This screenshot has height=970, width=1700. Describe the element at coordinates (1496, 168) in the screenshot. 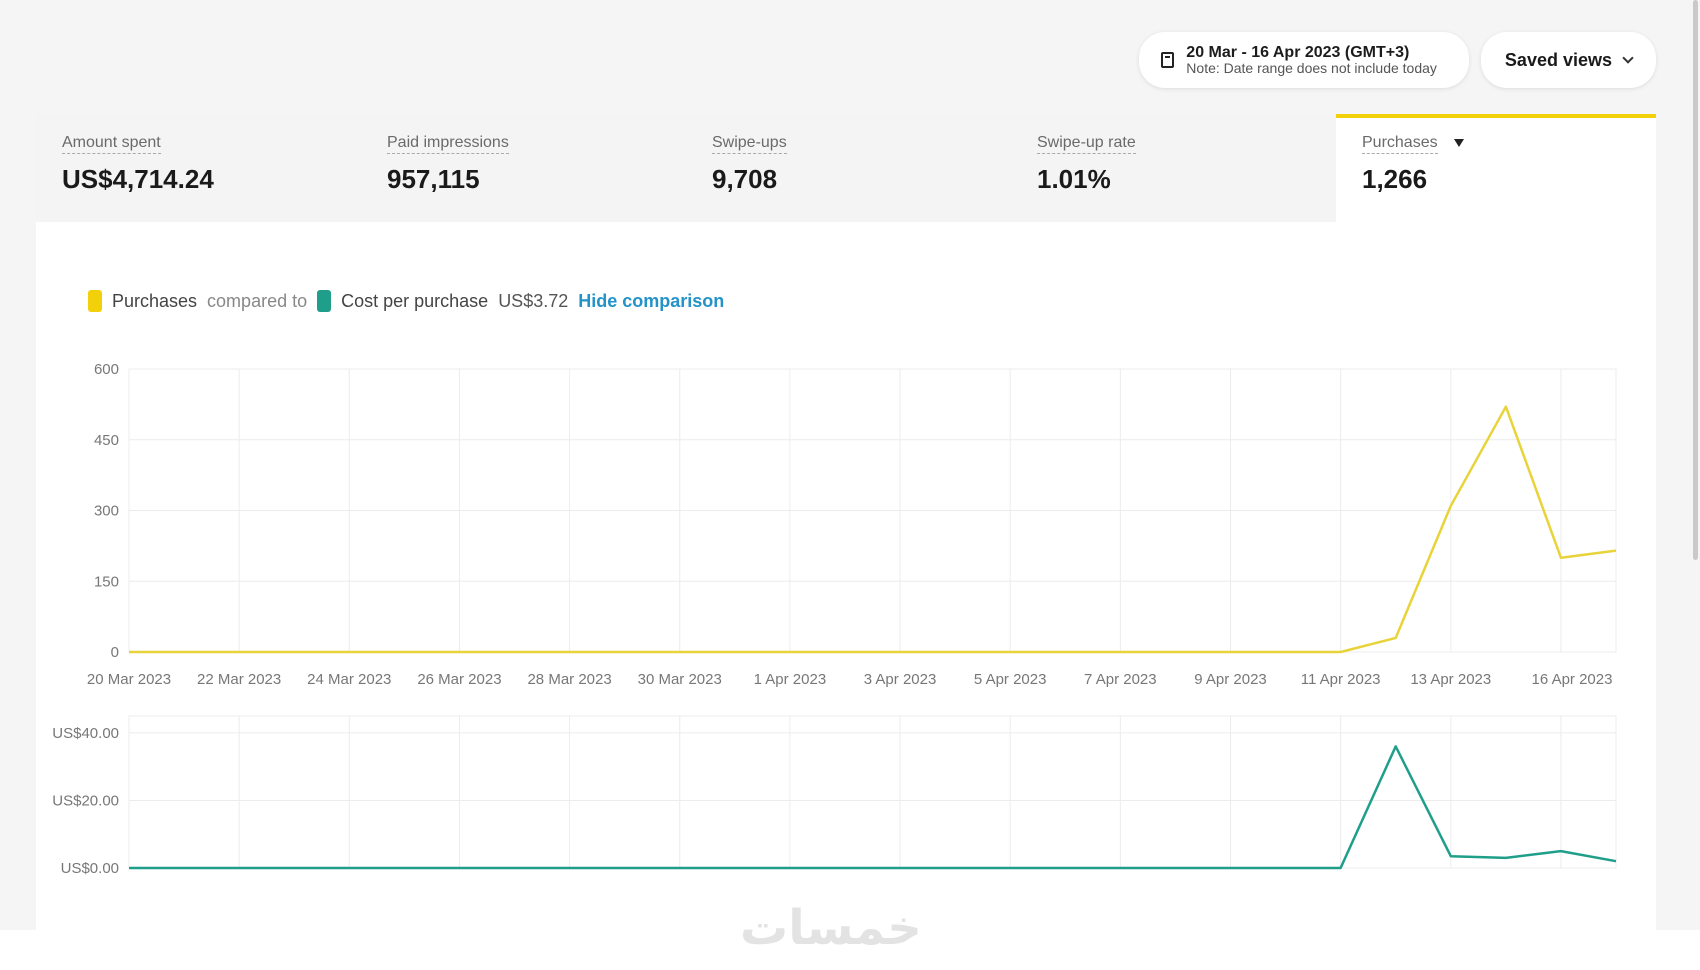

I see `metric-purchases: Purchases 1,266` at that location.